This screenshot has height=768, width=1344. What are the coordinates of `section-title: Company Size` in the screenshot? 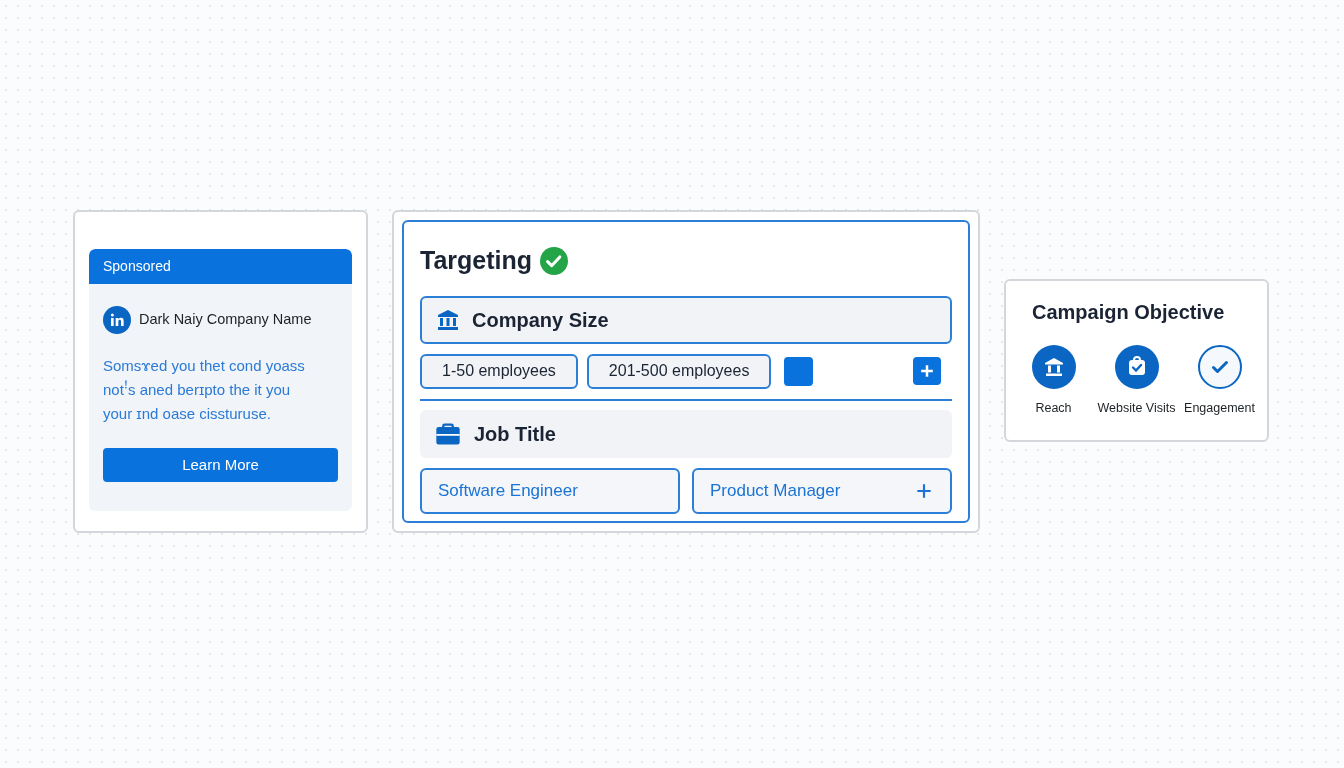 It's located at (540, 320).